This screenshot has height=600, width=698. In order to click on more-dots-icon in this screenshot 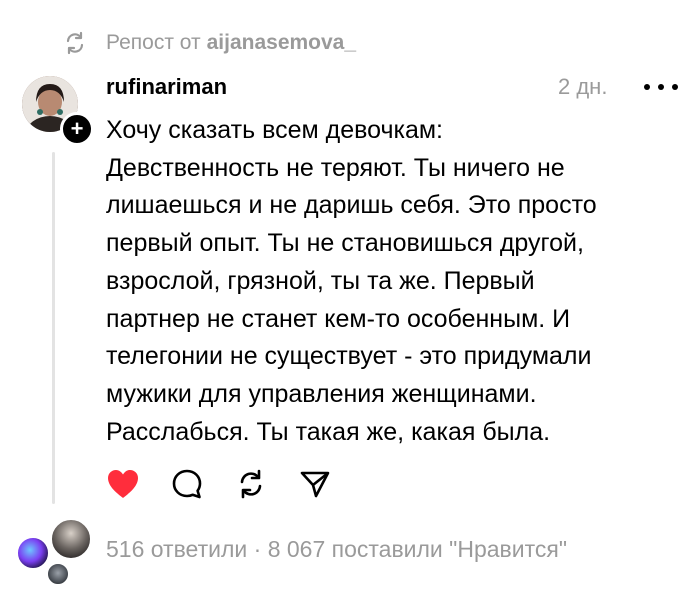, I will do `click(647, 87)`.